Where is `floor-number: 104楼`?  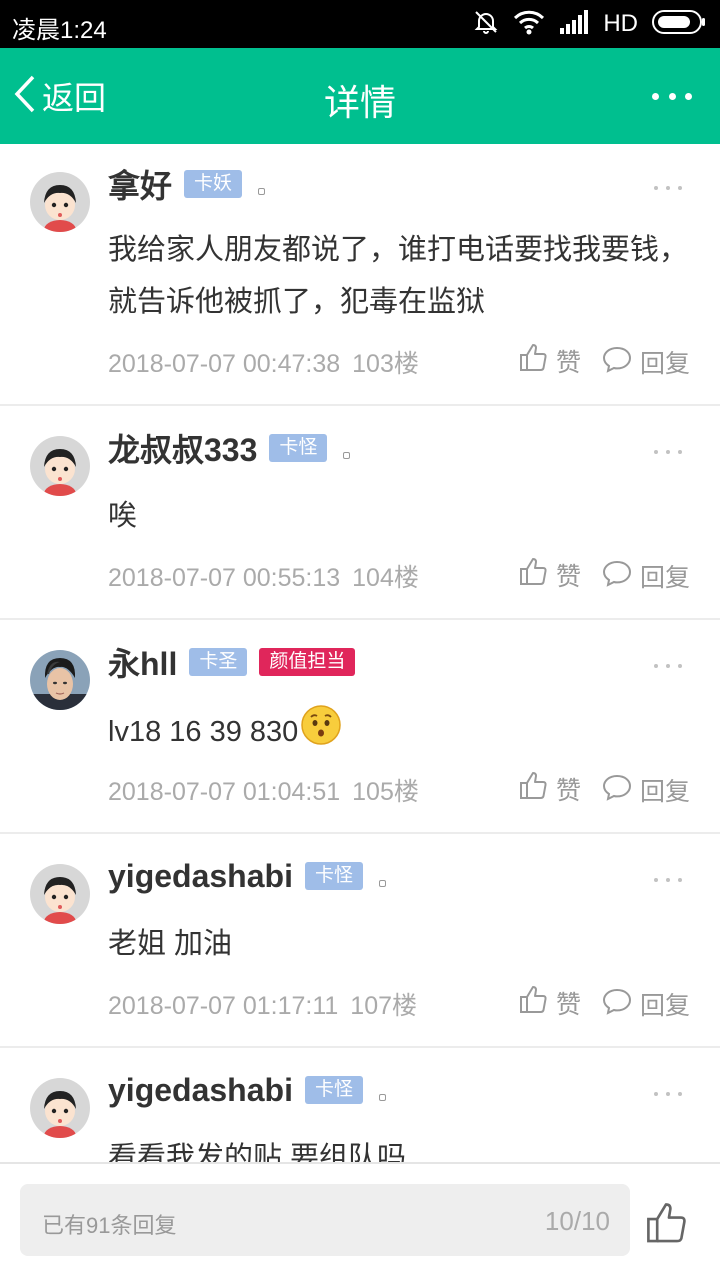 floor-number: 104楼 is located at coordinates (385, 578).